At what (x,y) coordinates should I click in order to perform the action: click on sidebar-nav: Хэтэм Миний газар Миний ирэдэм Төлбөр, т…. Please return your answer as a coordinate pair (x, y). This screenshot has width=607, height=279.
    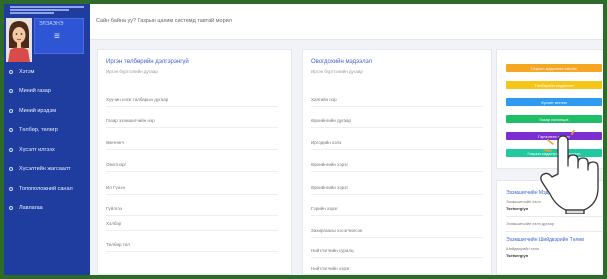
    Looking at the image, I should click on (47, 140).